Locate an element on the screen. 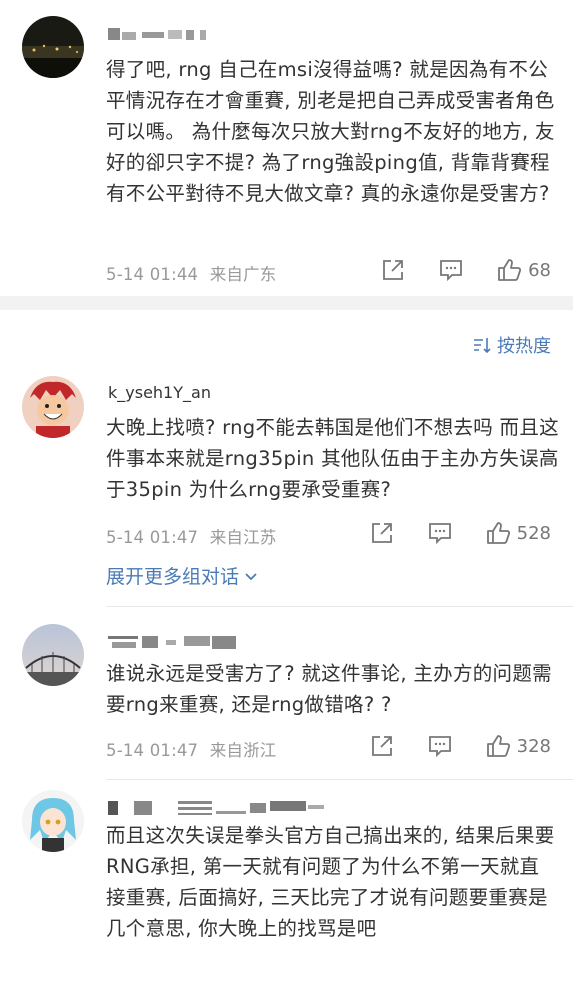  sort-toggle: 按热度 is located at coordinates (512, 345).